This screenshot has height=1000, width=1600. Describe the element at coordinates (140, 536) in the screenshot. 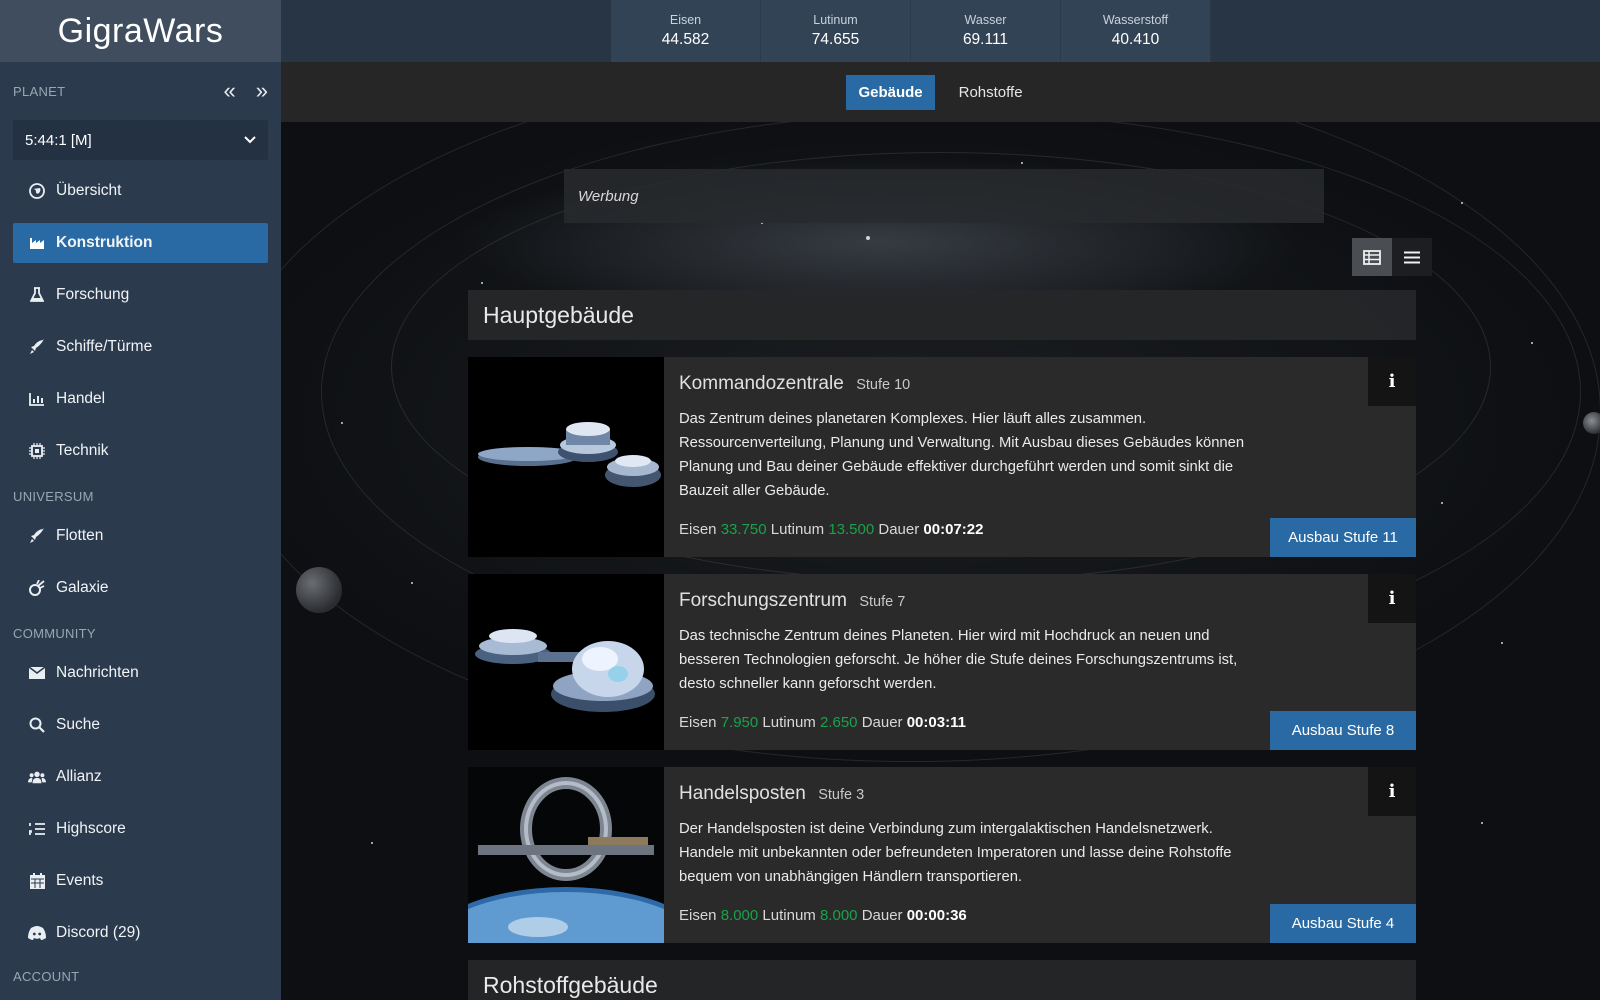

I see `nav-item-flotten: Flotten` at that location.